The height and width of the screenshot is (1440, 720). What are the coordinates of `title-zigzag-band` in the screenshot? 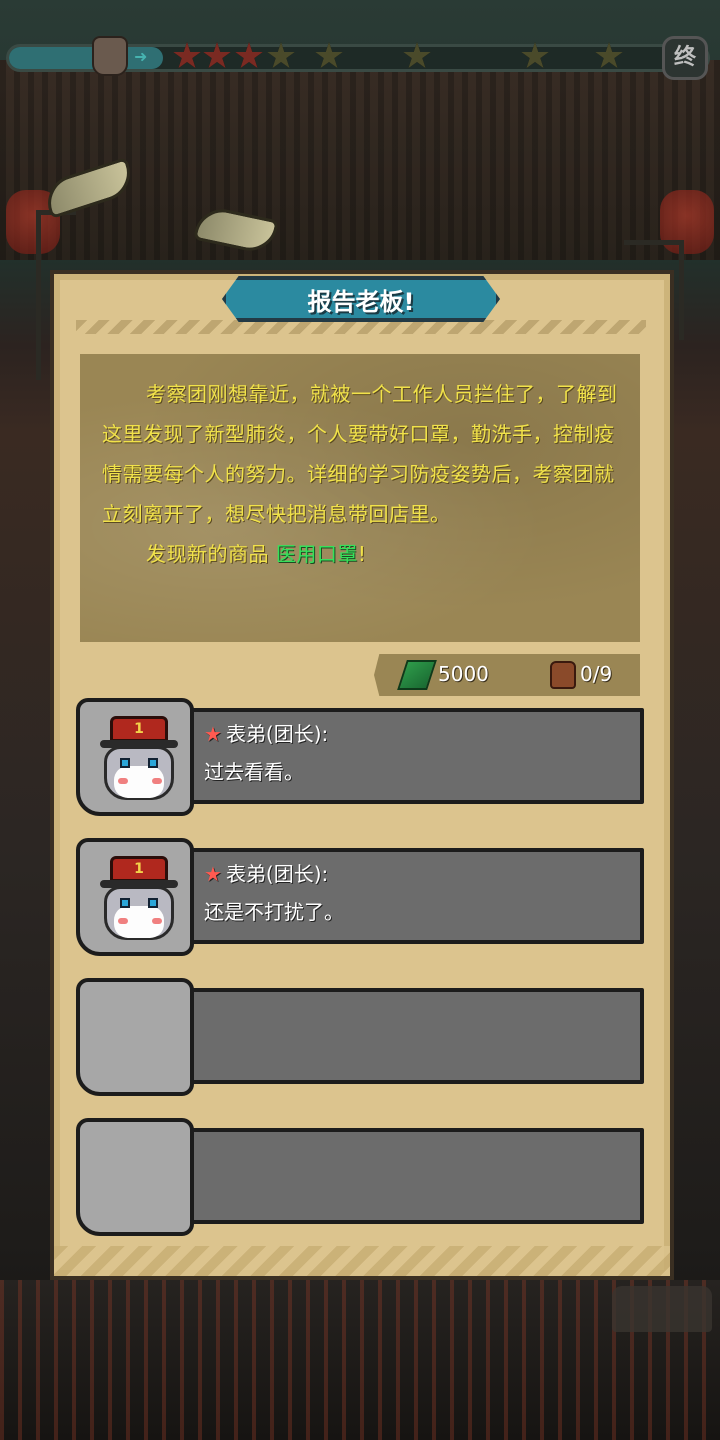 It's located at (361, 327).